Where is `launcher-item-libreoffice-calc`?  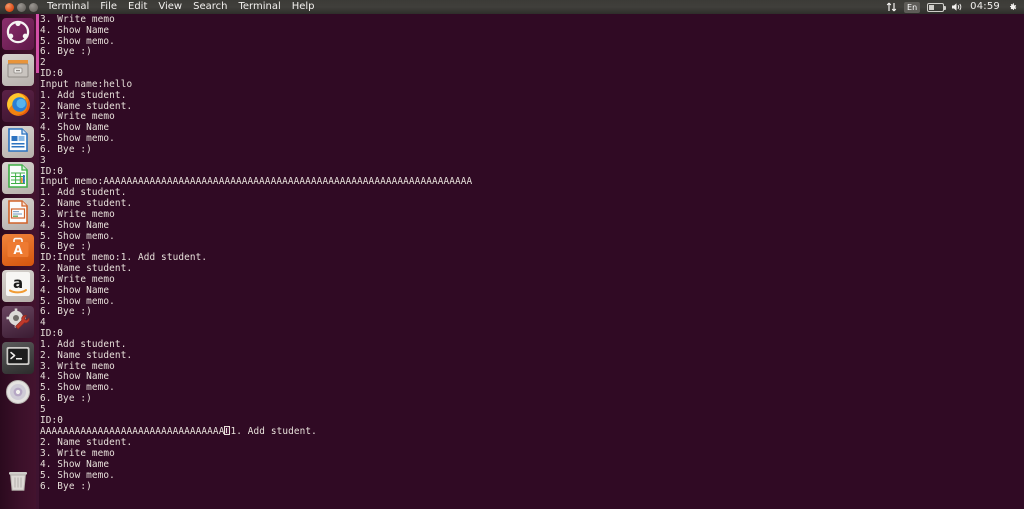 launcher-item-libreoffice-calc is located at coordinates (18, 178).